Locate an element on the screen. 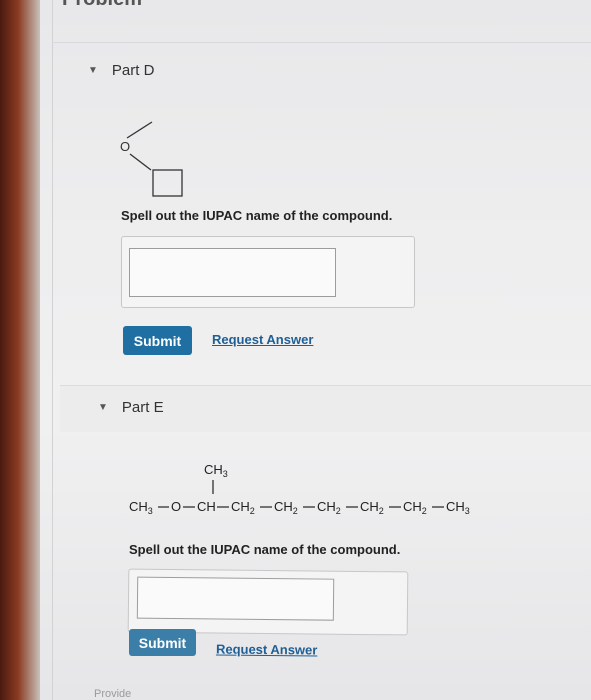  chain-atom-ch2-1: CH2 is located at coordinates (243, 507).